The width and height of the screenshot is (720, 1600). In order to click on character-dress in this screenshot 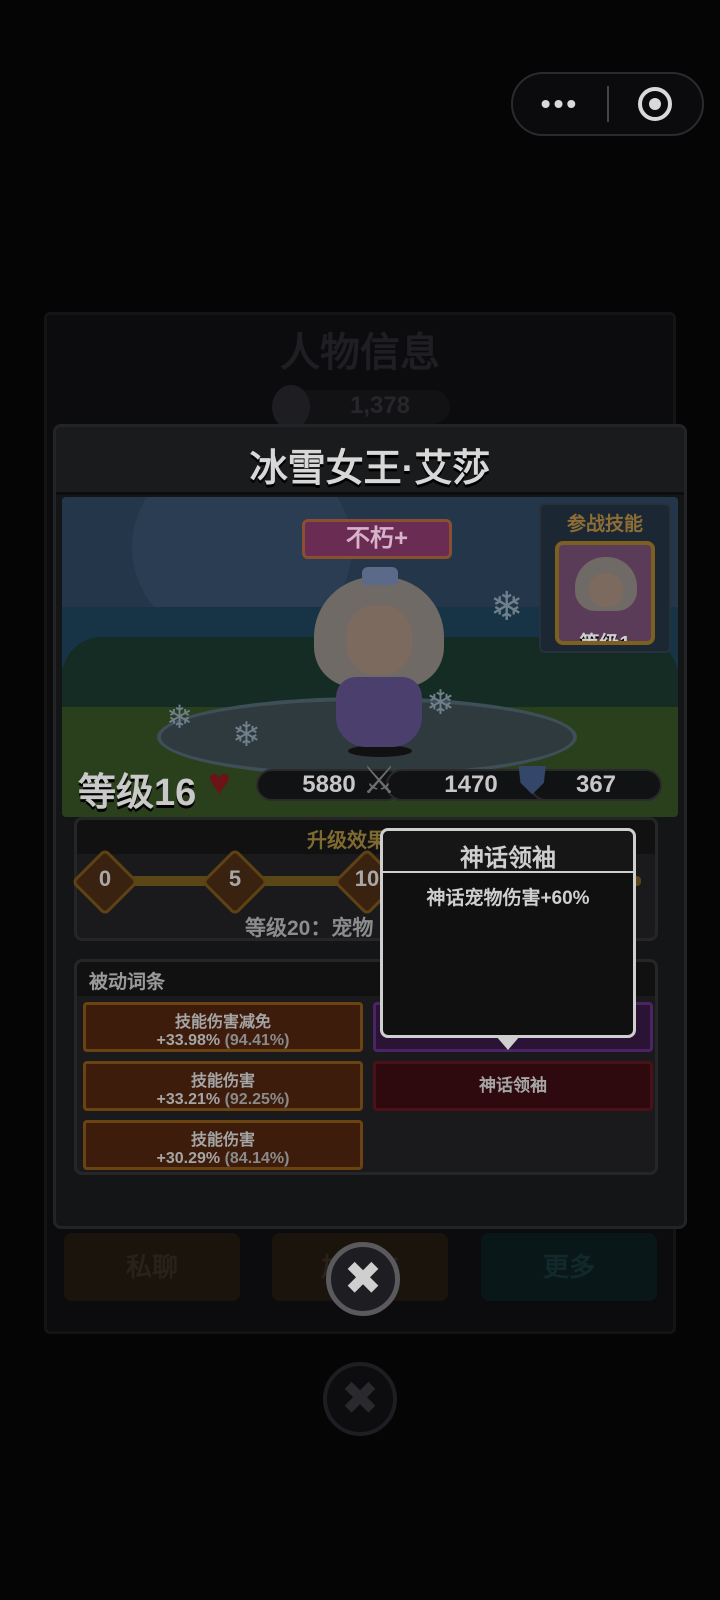, I will do `click(379, 712)`.